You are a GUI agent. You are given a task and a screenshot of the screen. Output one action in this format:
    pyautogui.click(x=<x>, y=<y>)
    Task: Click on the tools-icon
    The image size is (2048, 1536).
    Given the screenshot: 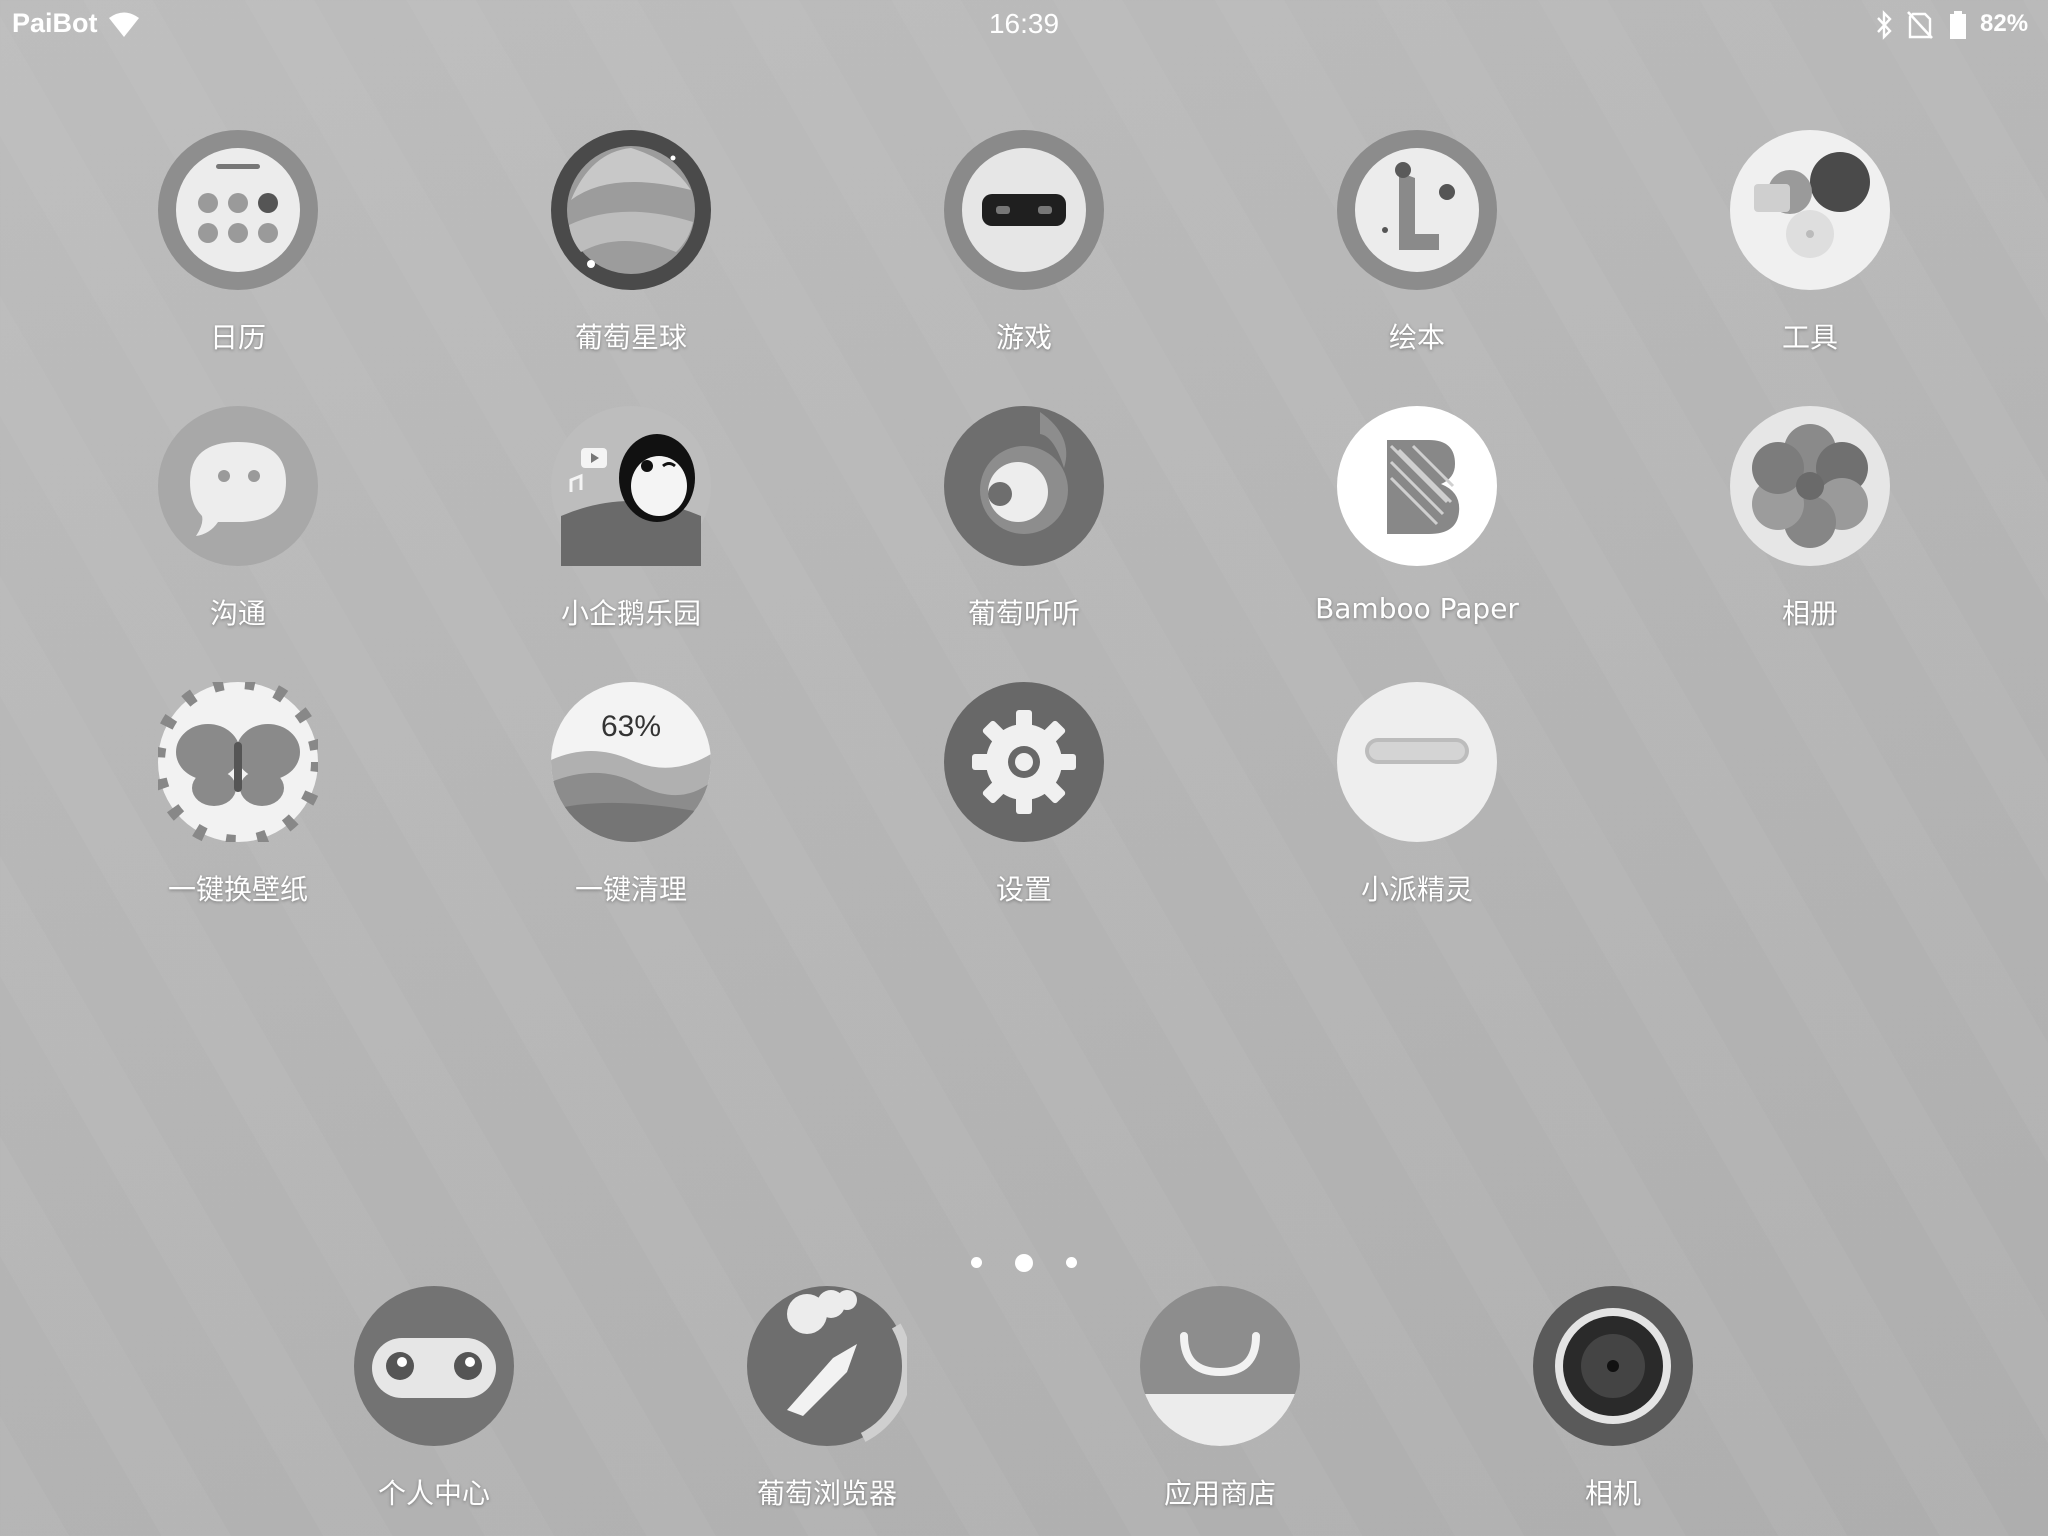 What is the action you would take?
    pyautogui.click(x=1810, y=210)
    